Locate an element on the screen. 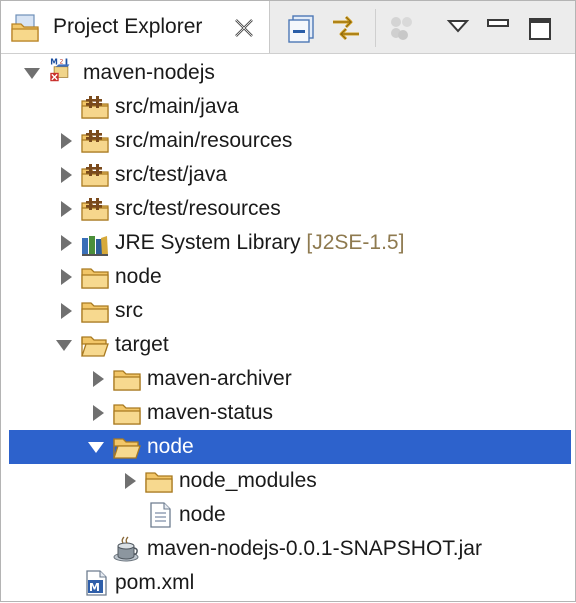 The width and height of the screenshot is (576, 603). tree-row-pom-xml: M pom.xml is located at coordinates (288, 583).